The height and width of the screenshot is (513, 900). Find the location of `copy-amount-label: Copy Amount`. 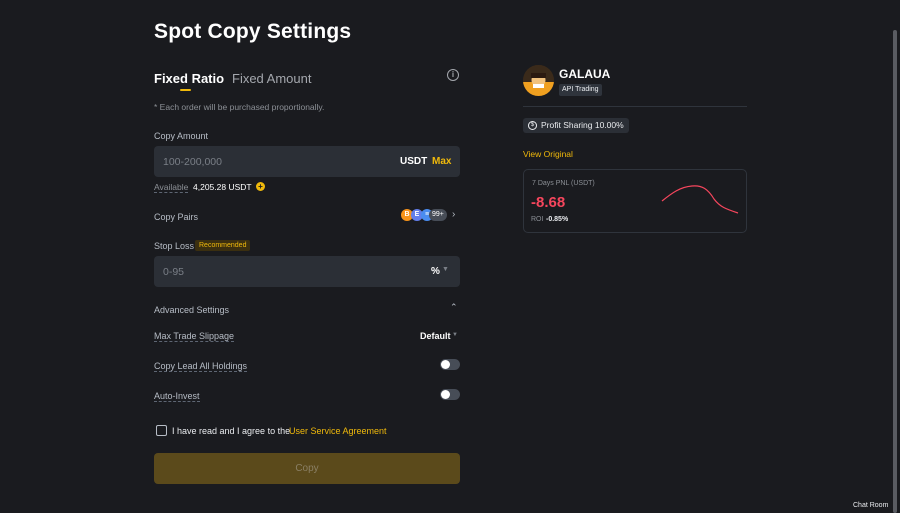

copy-amount-label: Copy Amount is located at coordinates (181, 136).